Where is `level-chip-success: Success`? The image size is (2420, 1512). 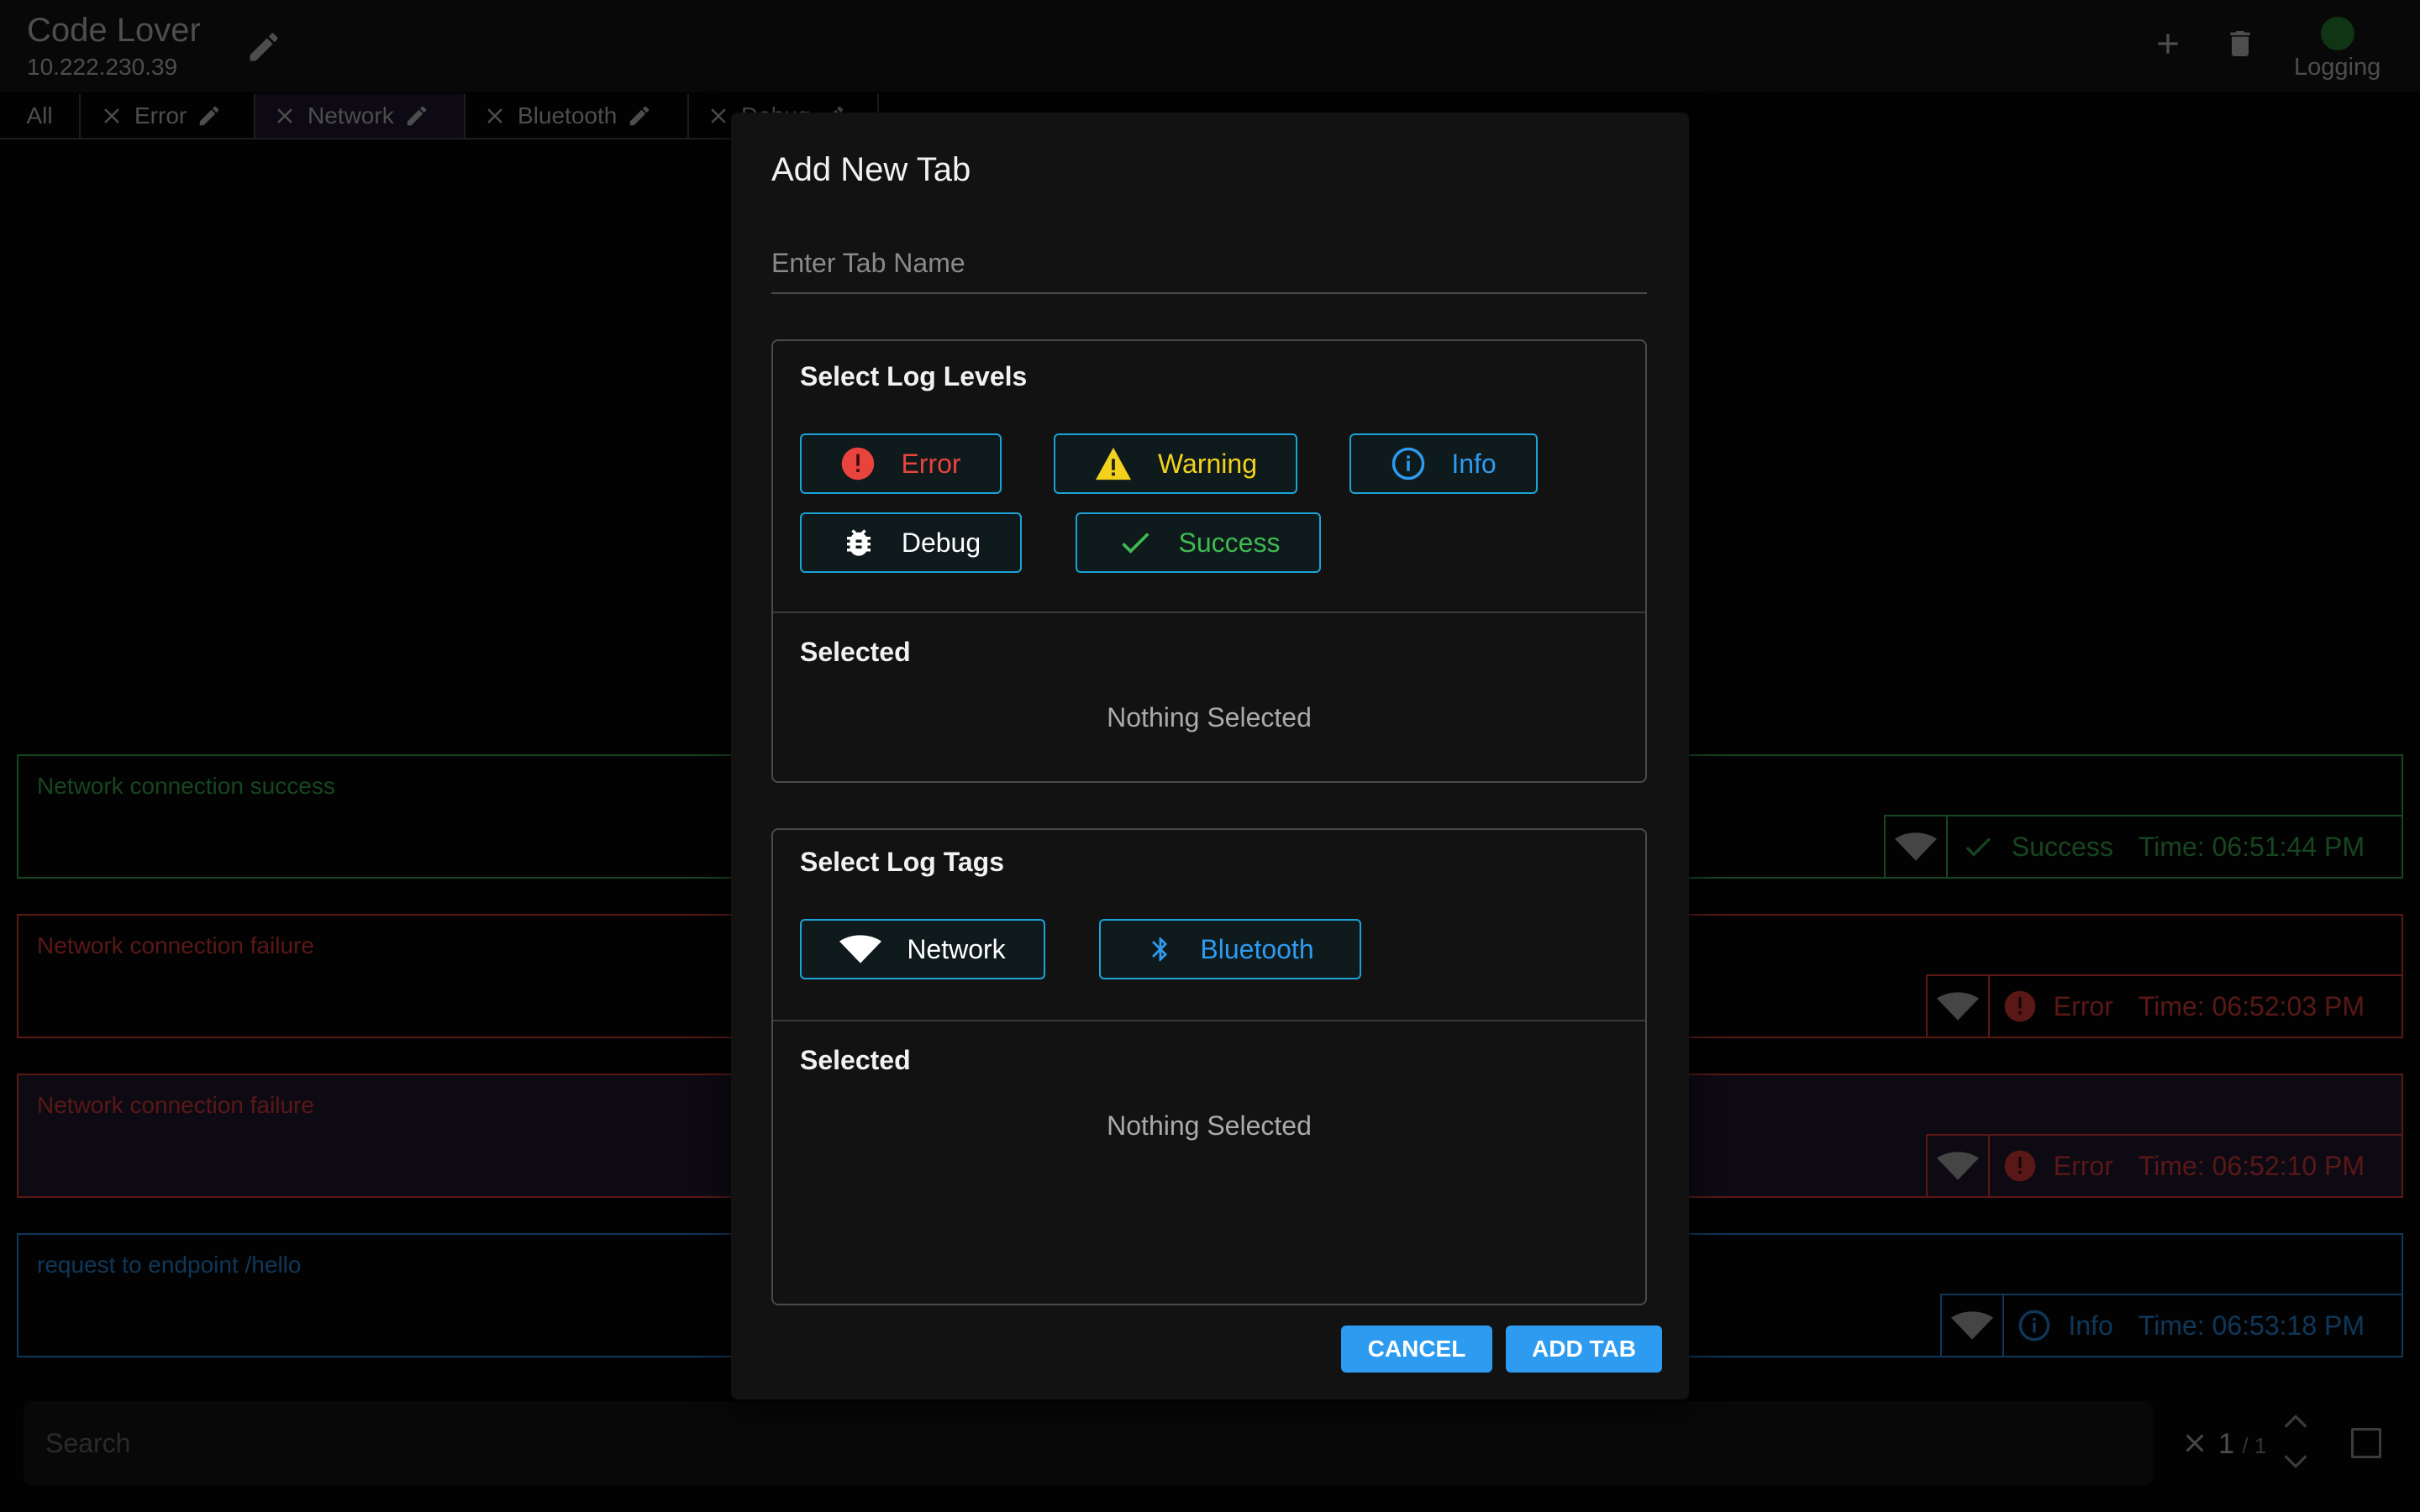 level-chip-success: Success is located at coordinates (1198, 542).